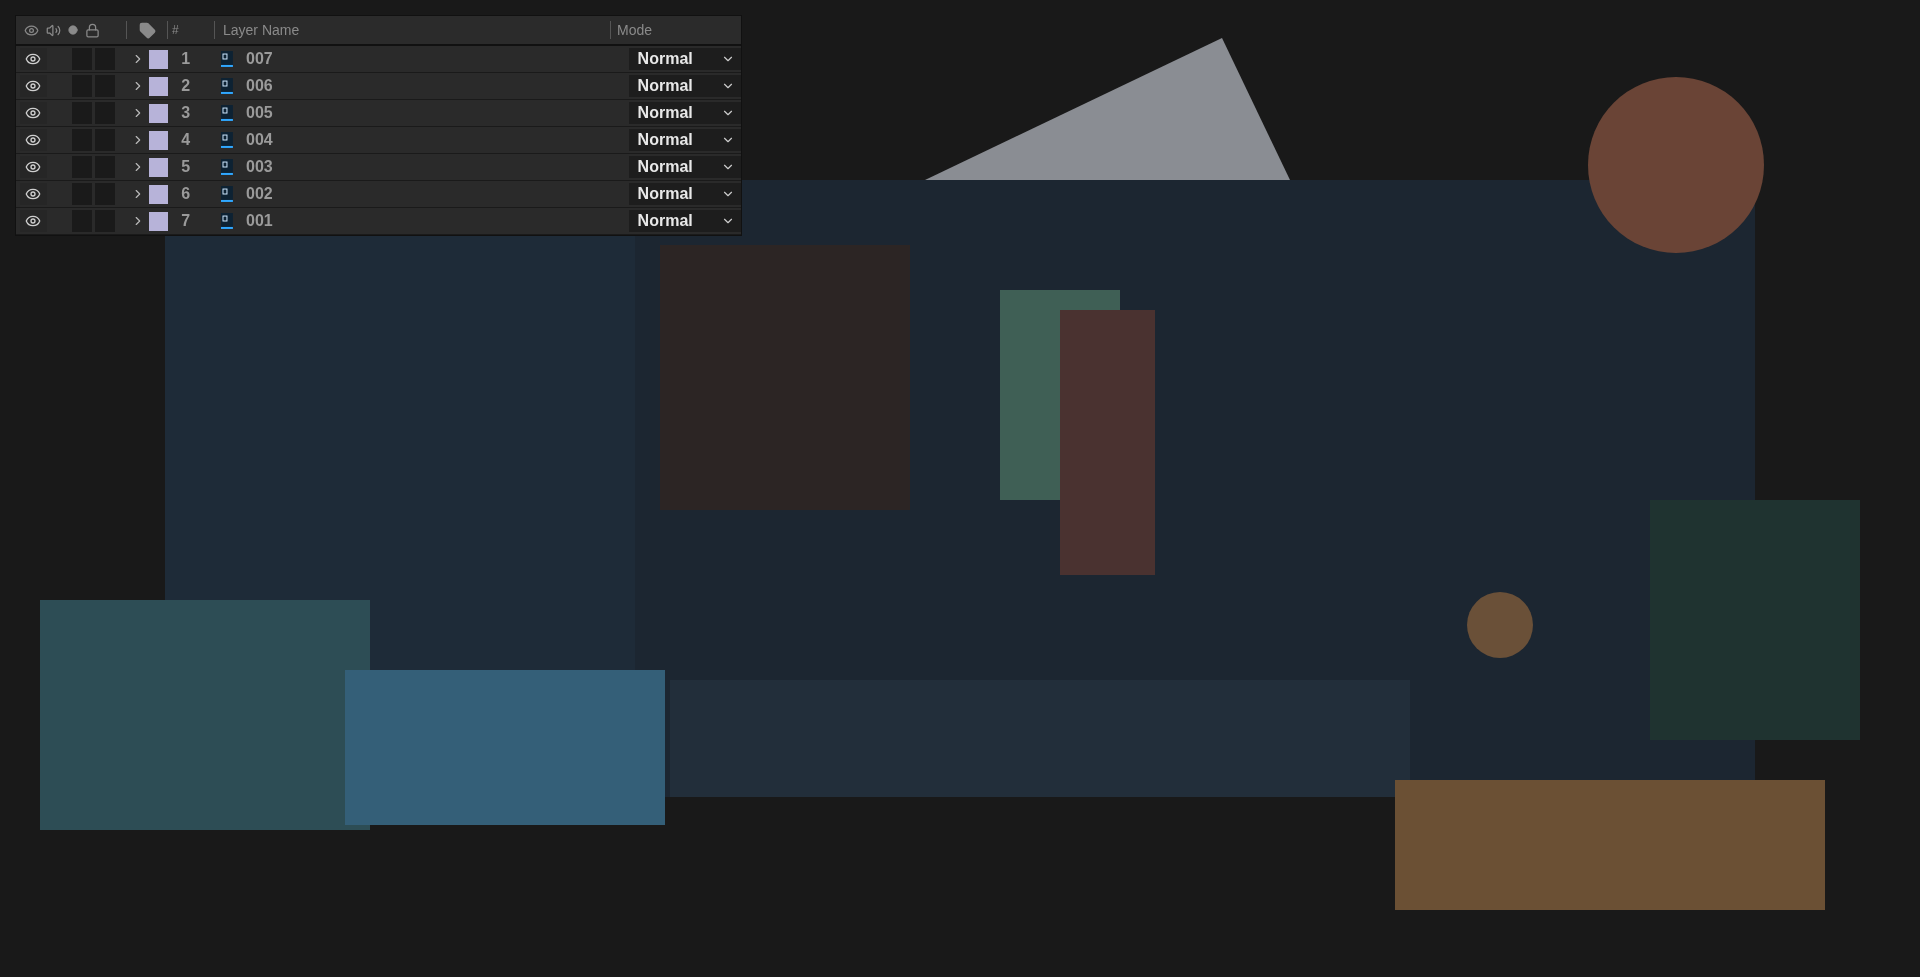  I want to click on layer-number: 5, so click(186, 167).